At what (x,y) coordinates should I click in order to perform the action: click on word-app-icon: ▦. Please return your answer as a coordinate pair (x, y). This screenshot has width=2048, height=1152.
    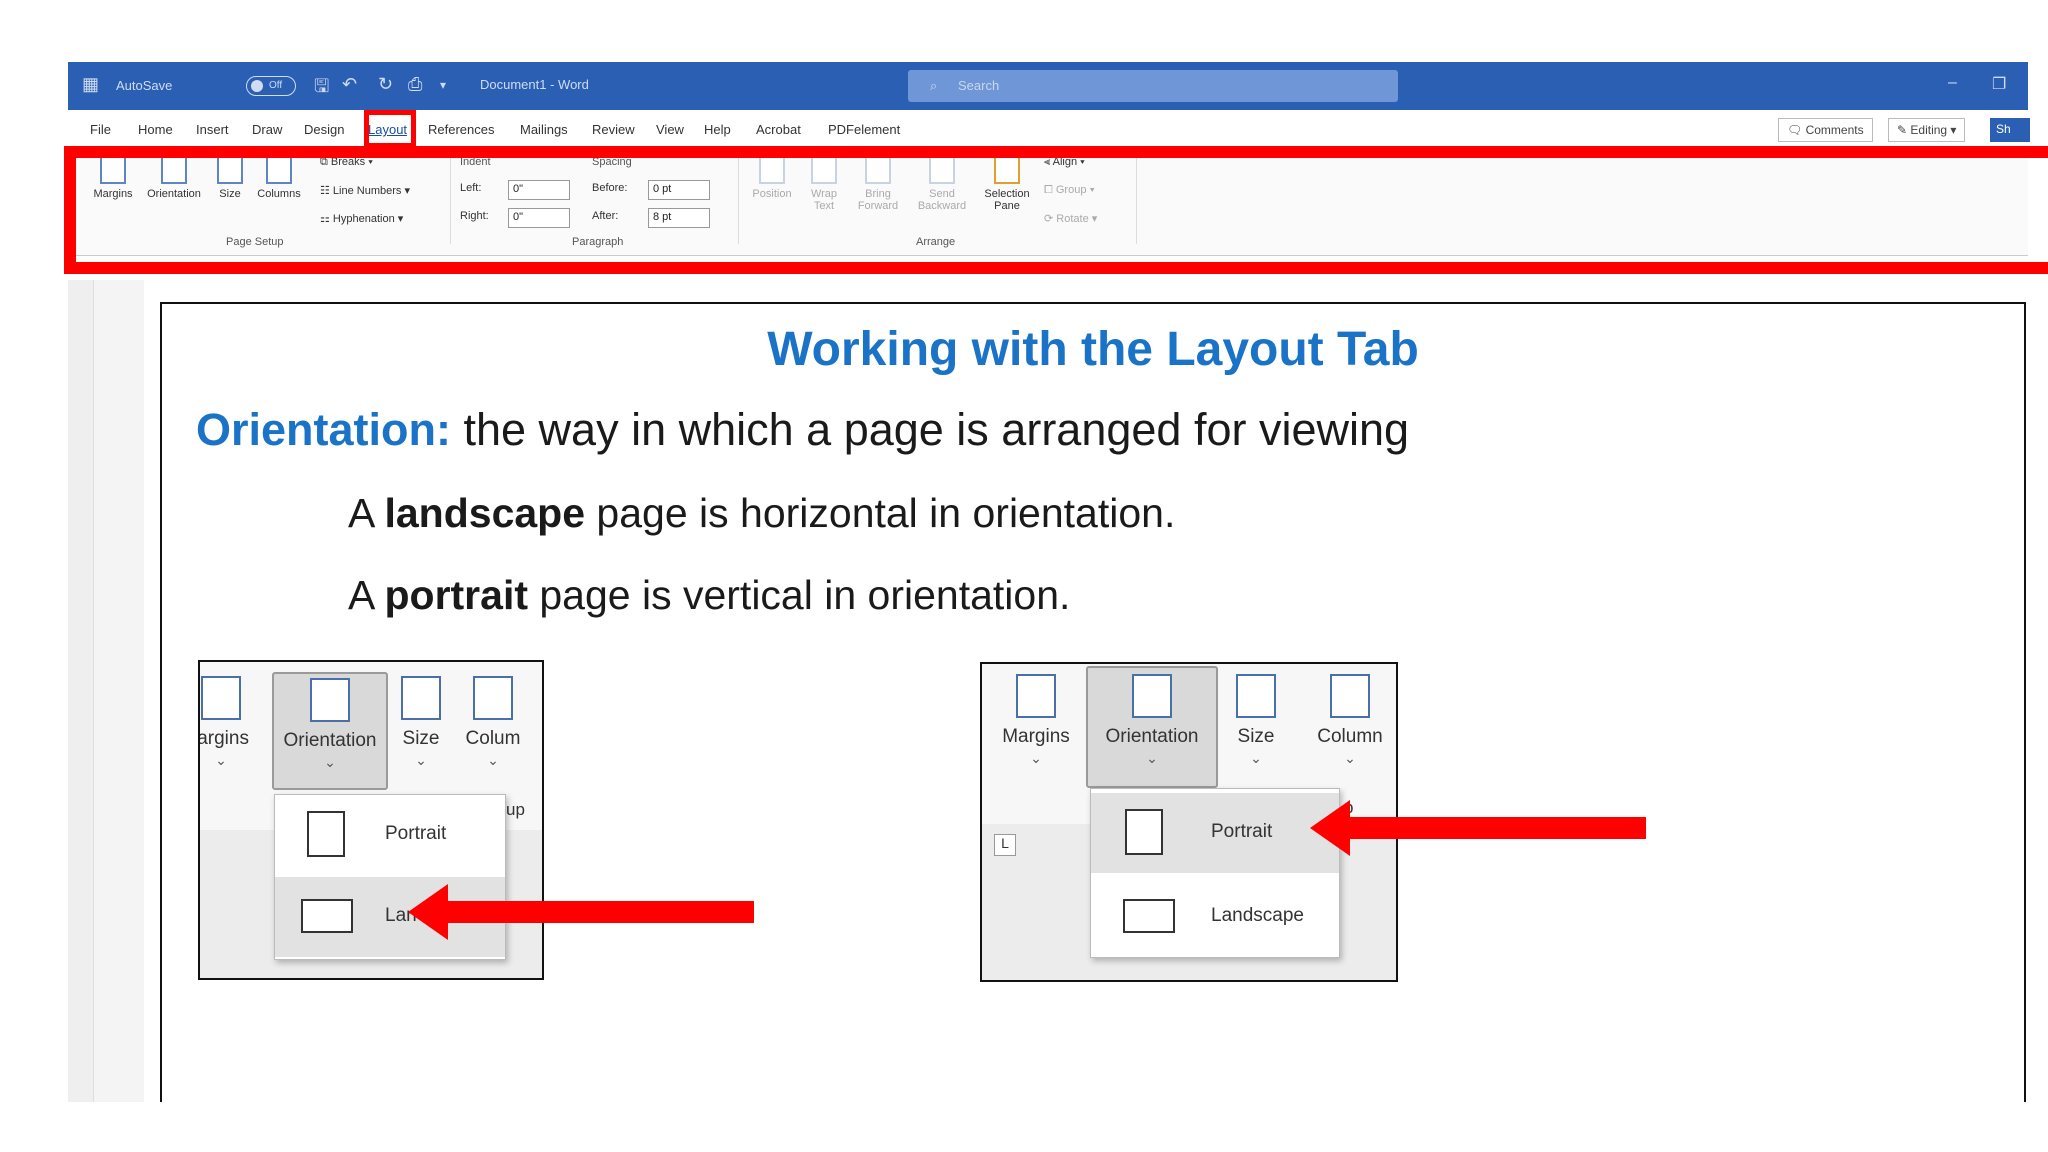
    Looking at the image, I should click on (90, 84).